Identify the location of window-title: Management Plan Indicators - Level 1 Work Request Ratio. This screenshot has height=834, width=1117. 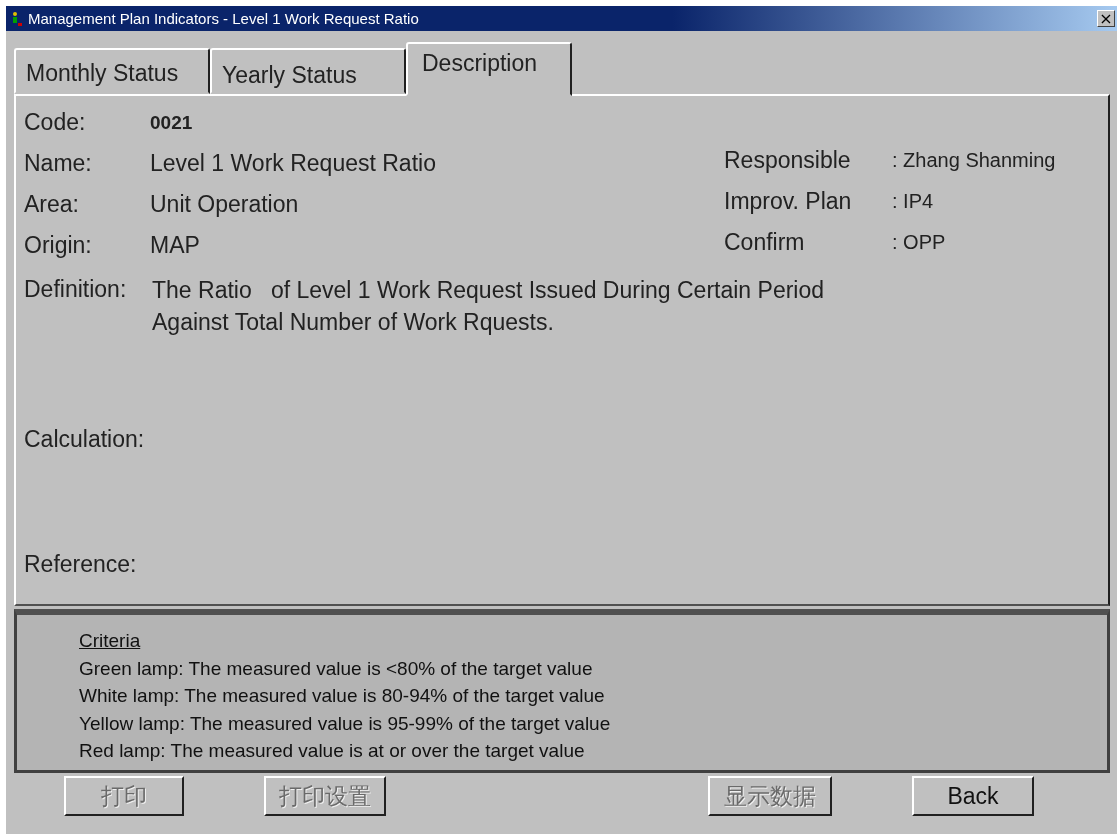
(224, 18).